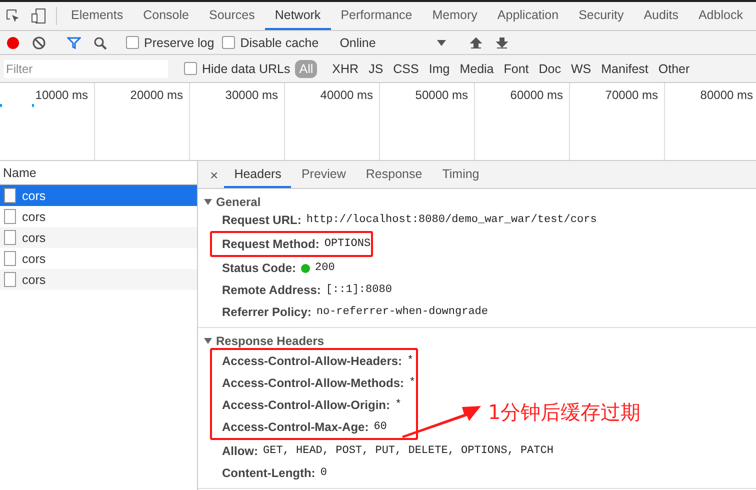 The height and width of the screenshot is (490, 756). Describe the element at coordinates (441, 95) in the screenshot. I see `time-tick: 50000 ms` at that location.